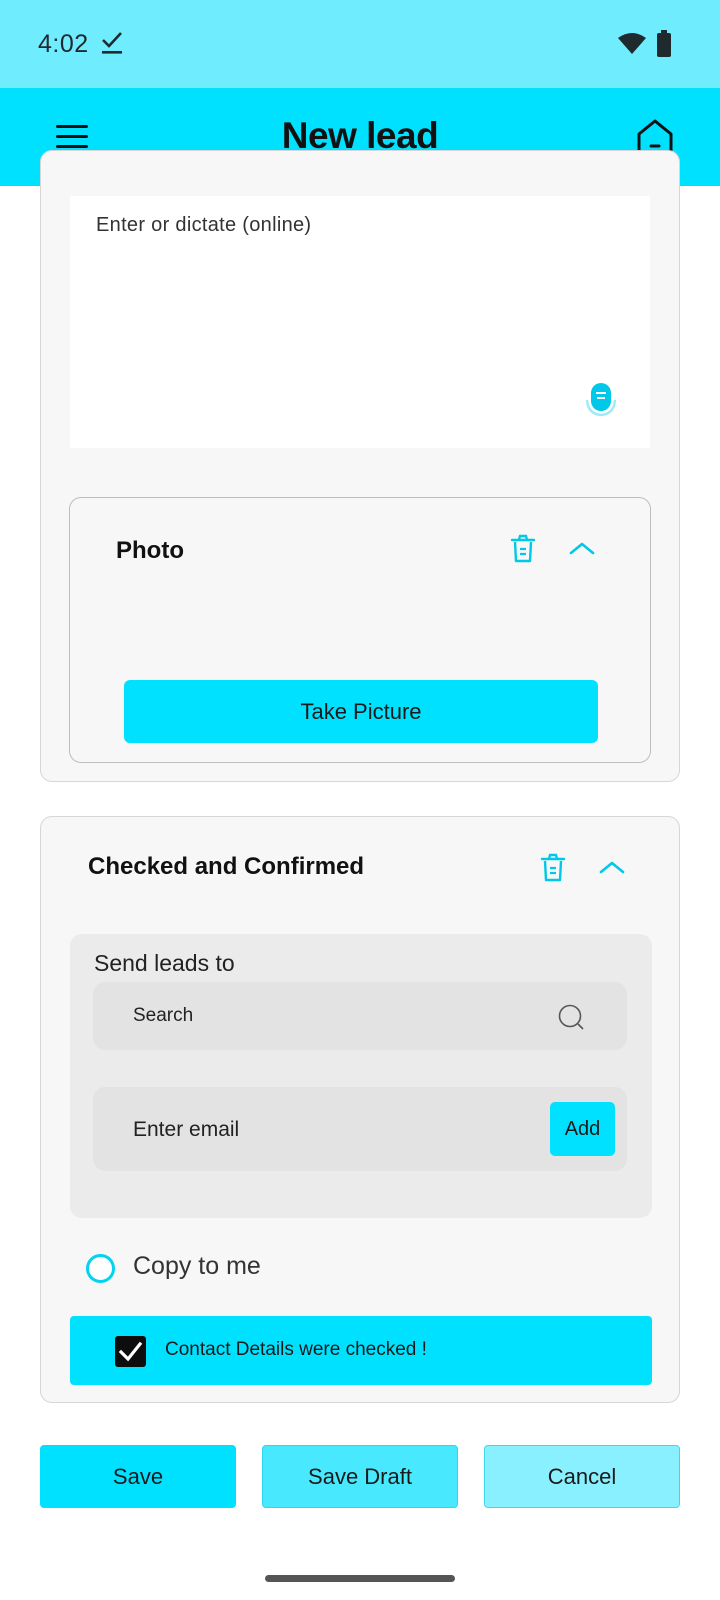  What do you see at coordinates (571, 1017) in the screenshot?
I see `search-icon` at bounding box center [571, 1017].